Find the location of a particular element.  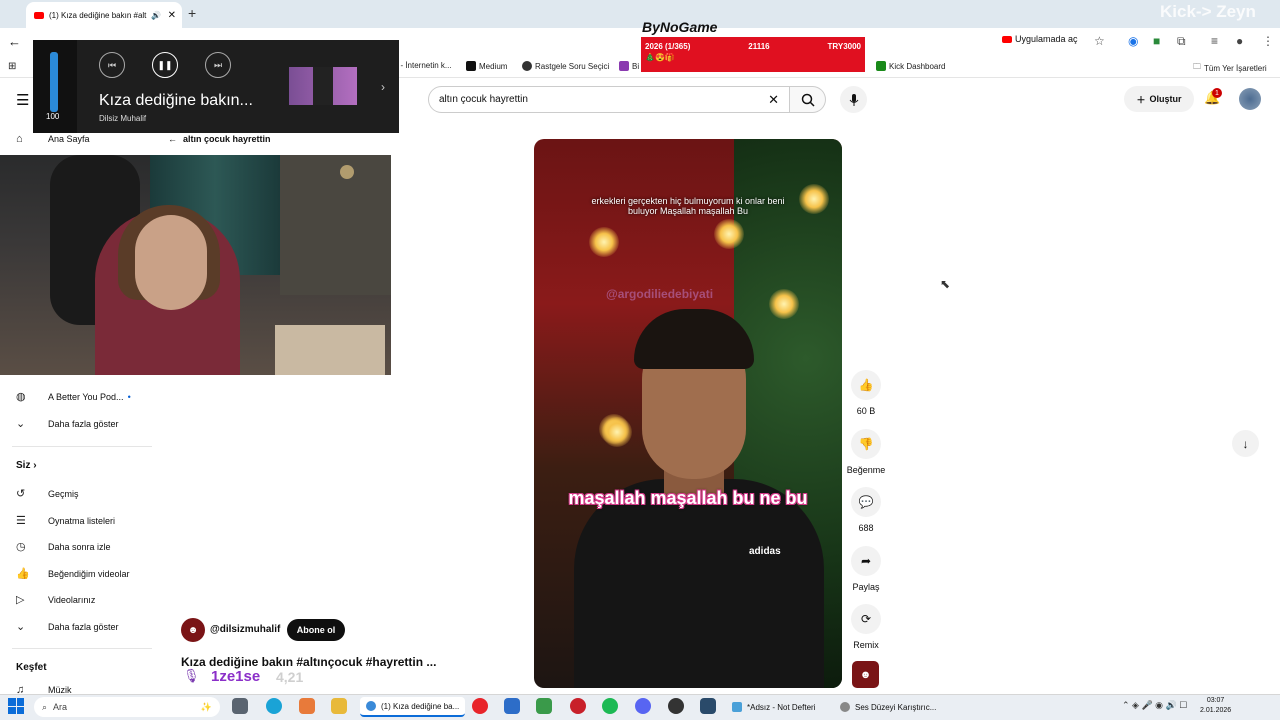

kick-watermark: Kick-> Zeyn is located at coordinates (1208, 11).